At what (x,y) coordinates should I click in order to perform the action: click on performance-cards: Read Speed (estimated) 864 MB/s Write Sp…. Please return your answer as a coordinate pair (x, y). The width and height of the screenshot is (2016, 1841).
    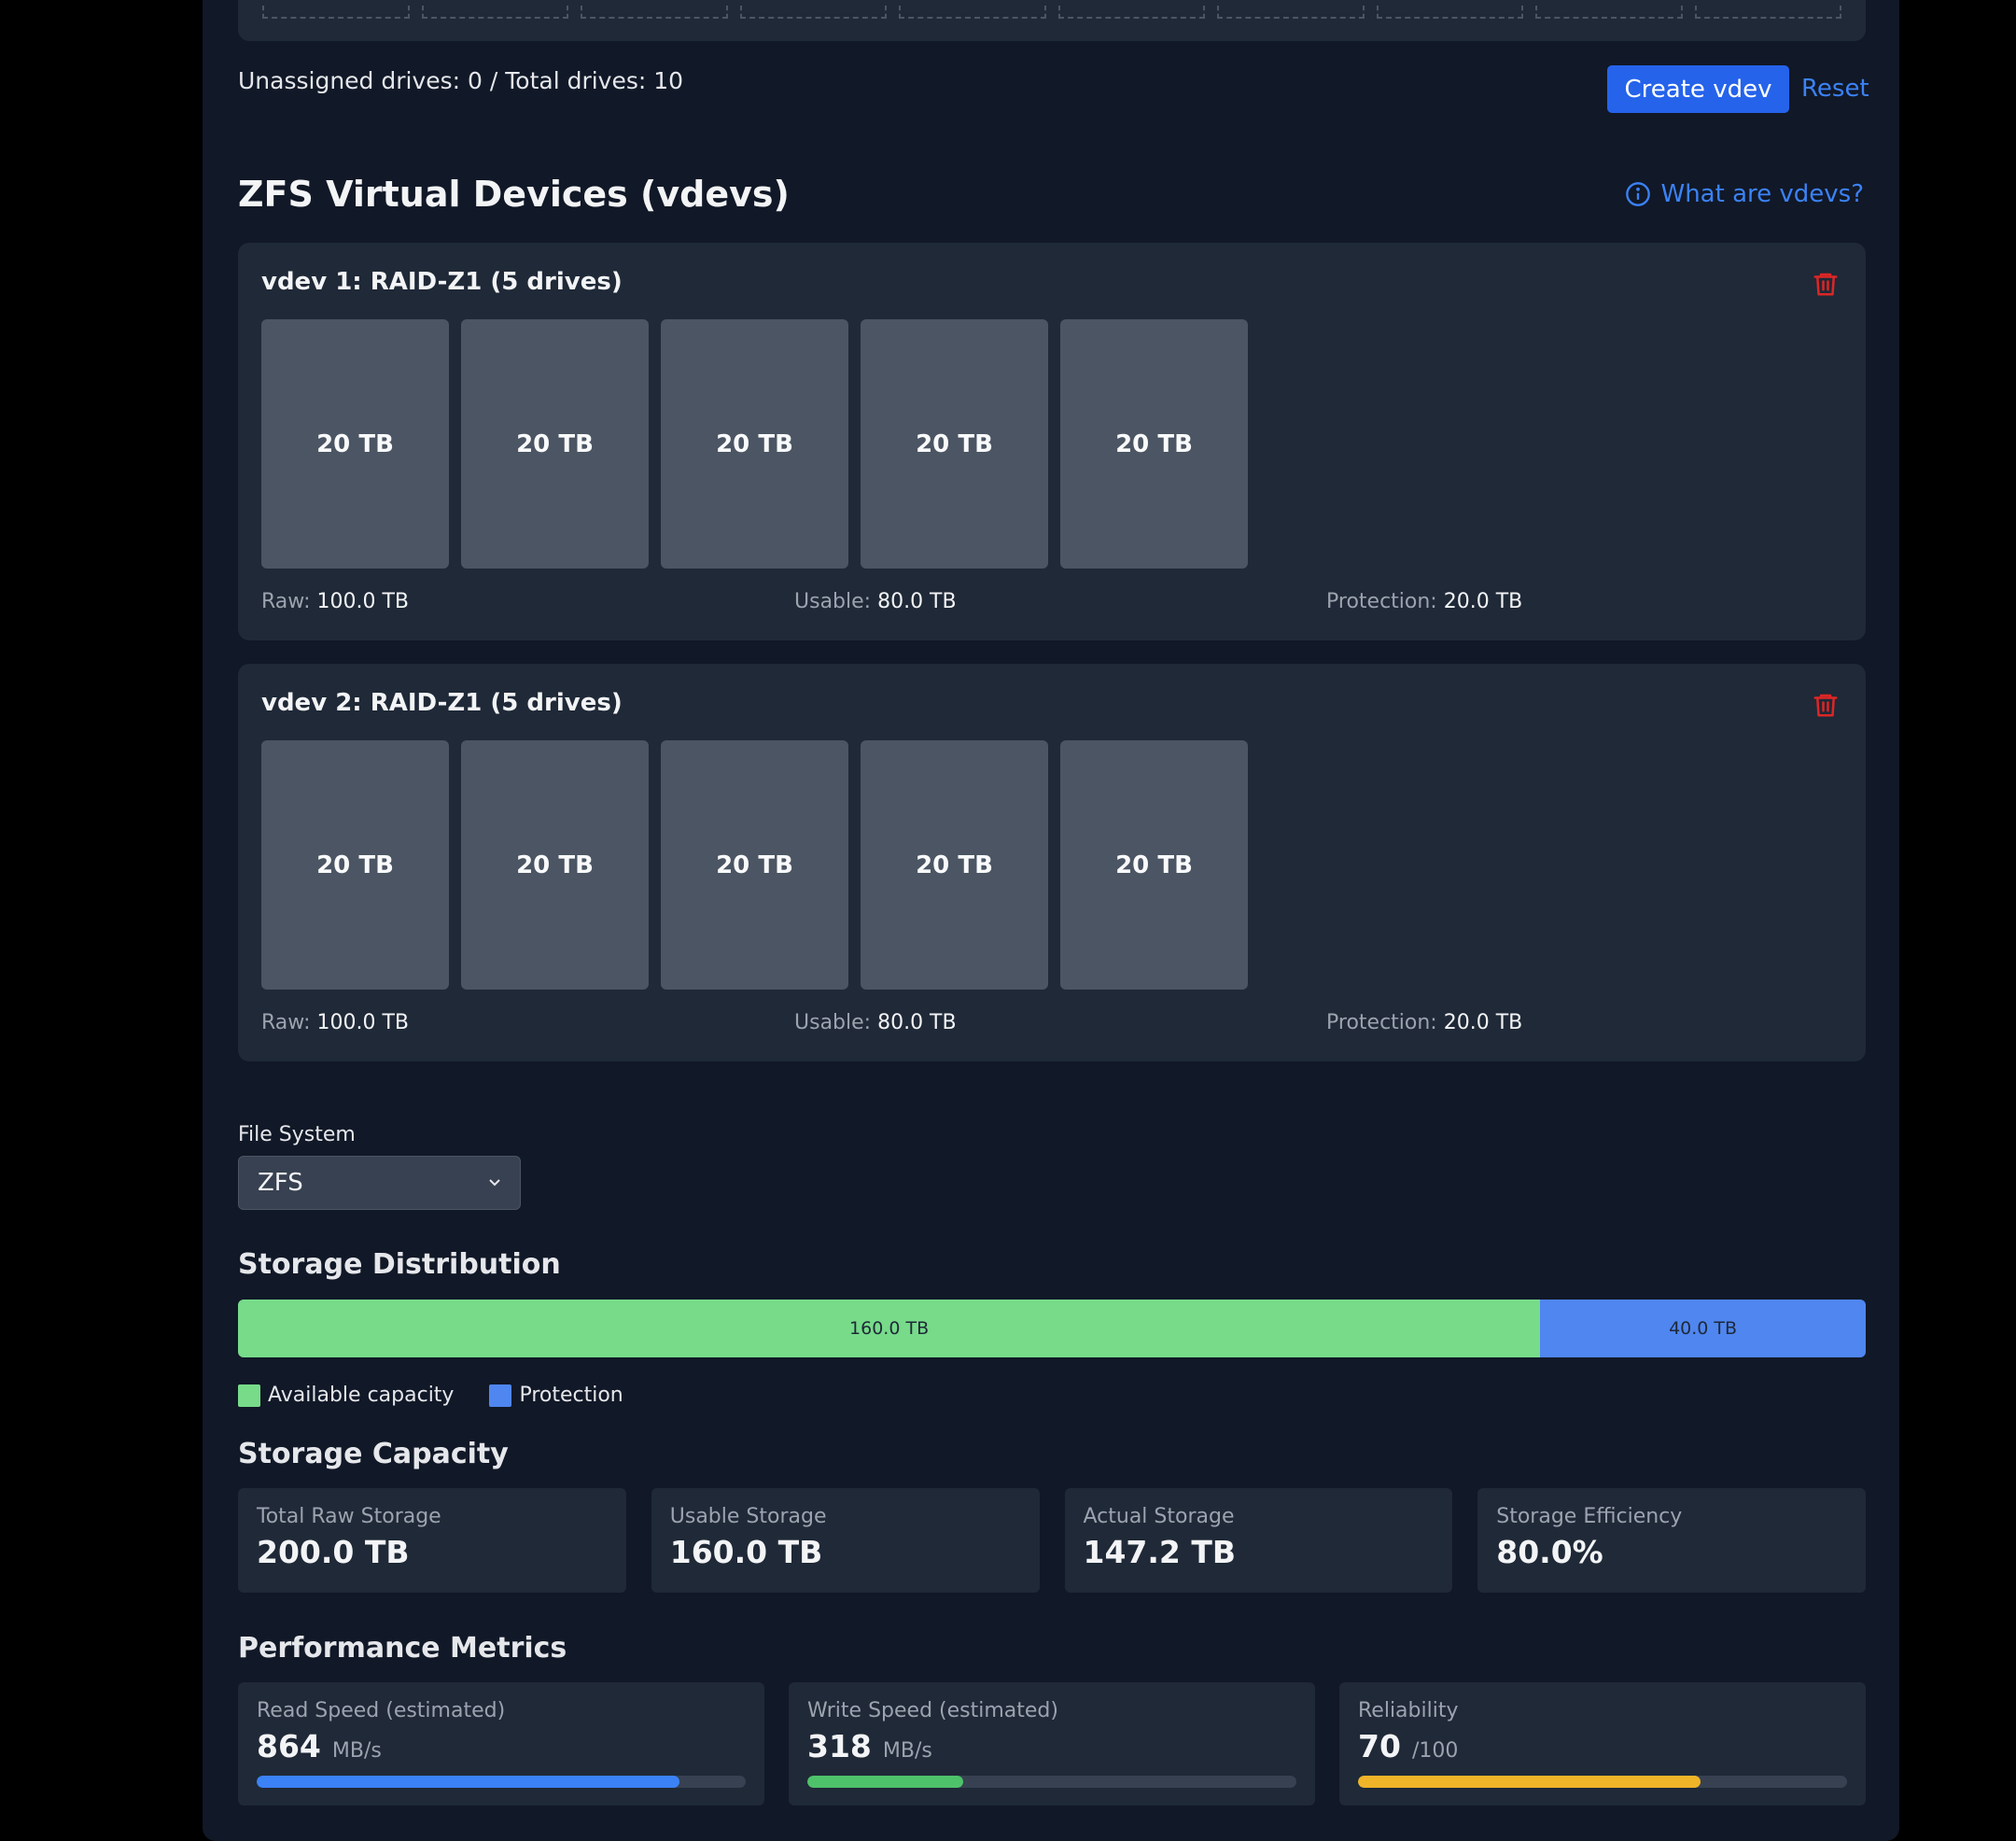
    Looking at the image, I should click on (1052, 1744).